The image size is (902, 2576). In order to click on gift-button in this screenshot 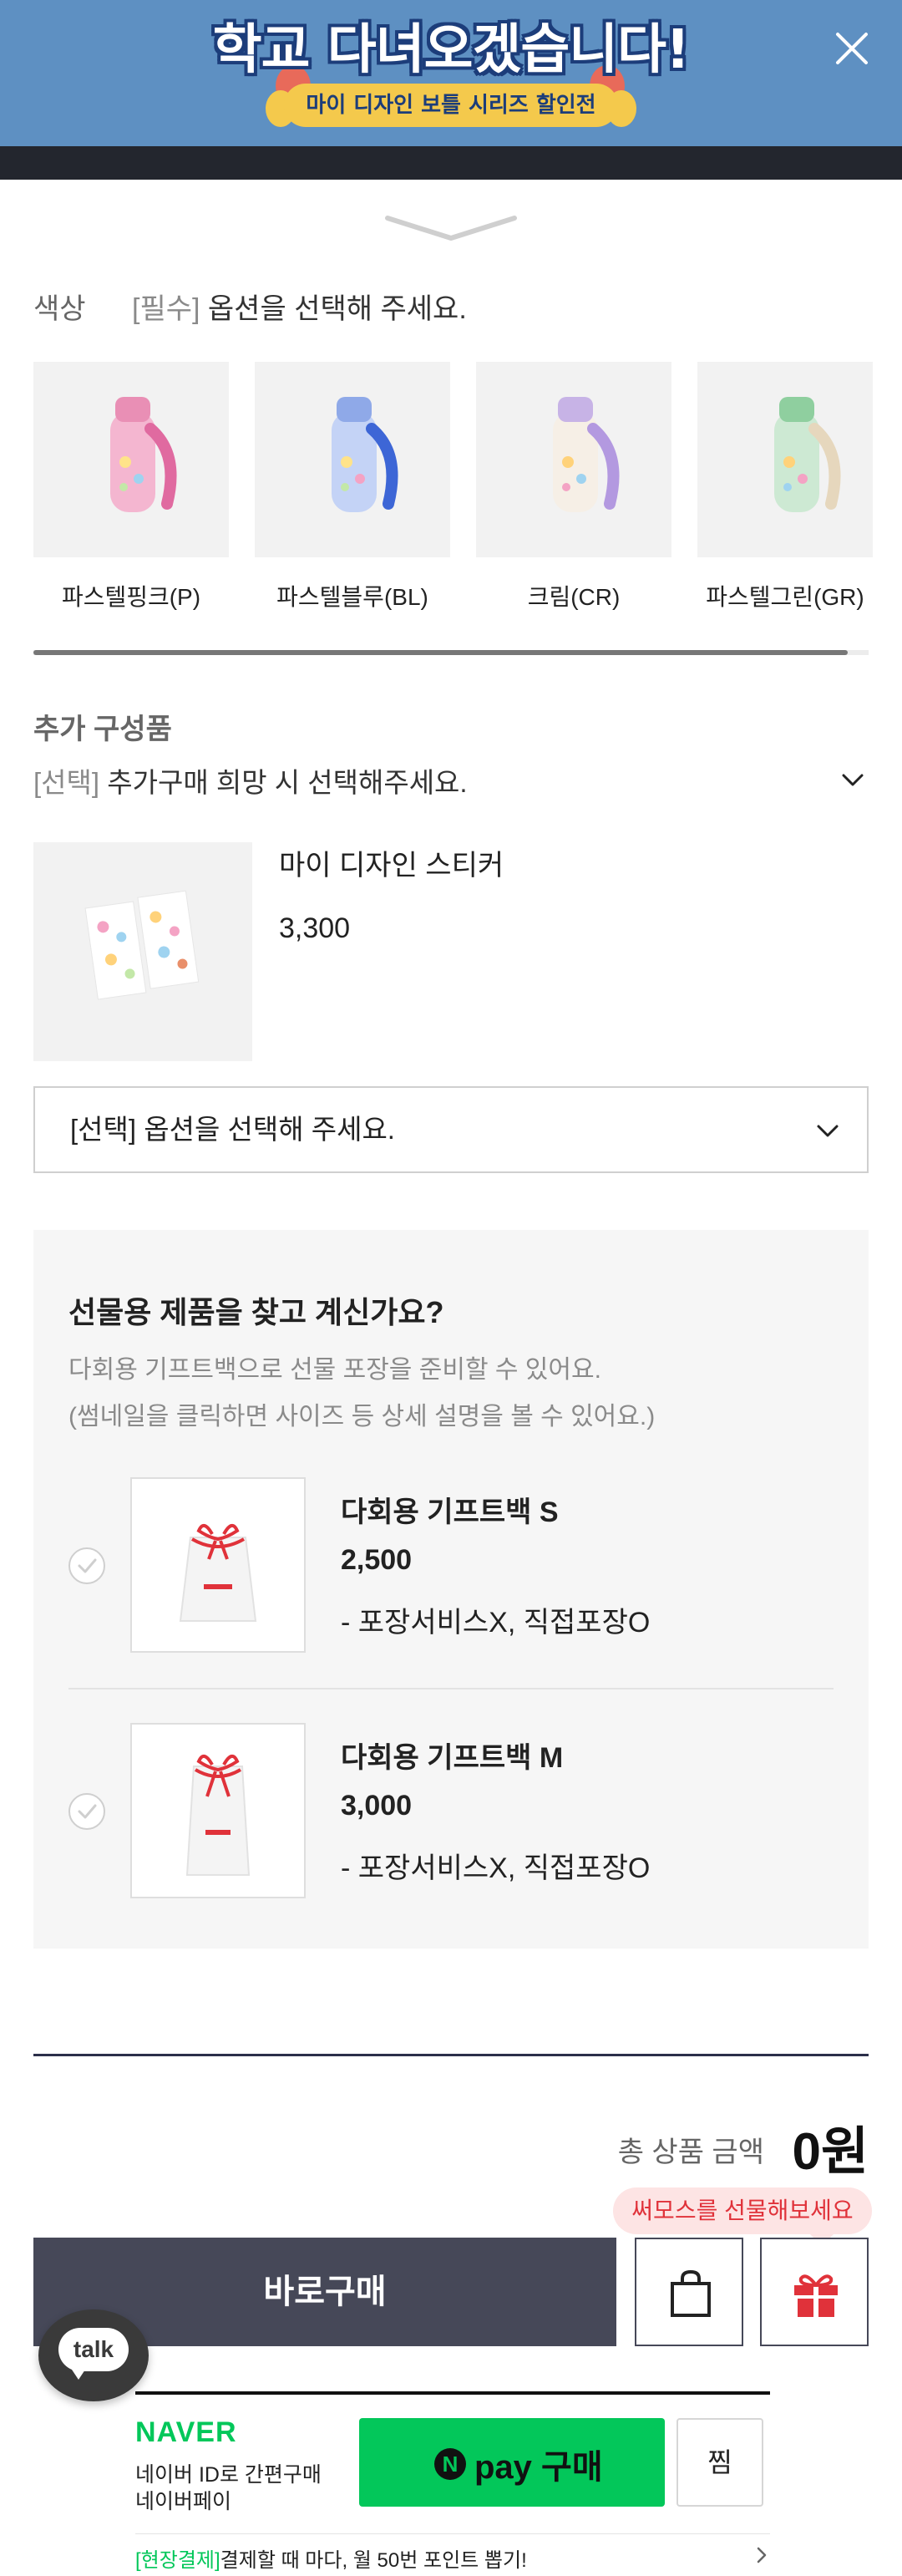, I will do `click(814, 2292)`.